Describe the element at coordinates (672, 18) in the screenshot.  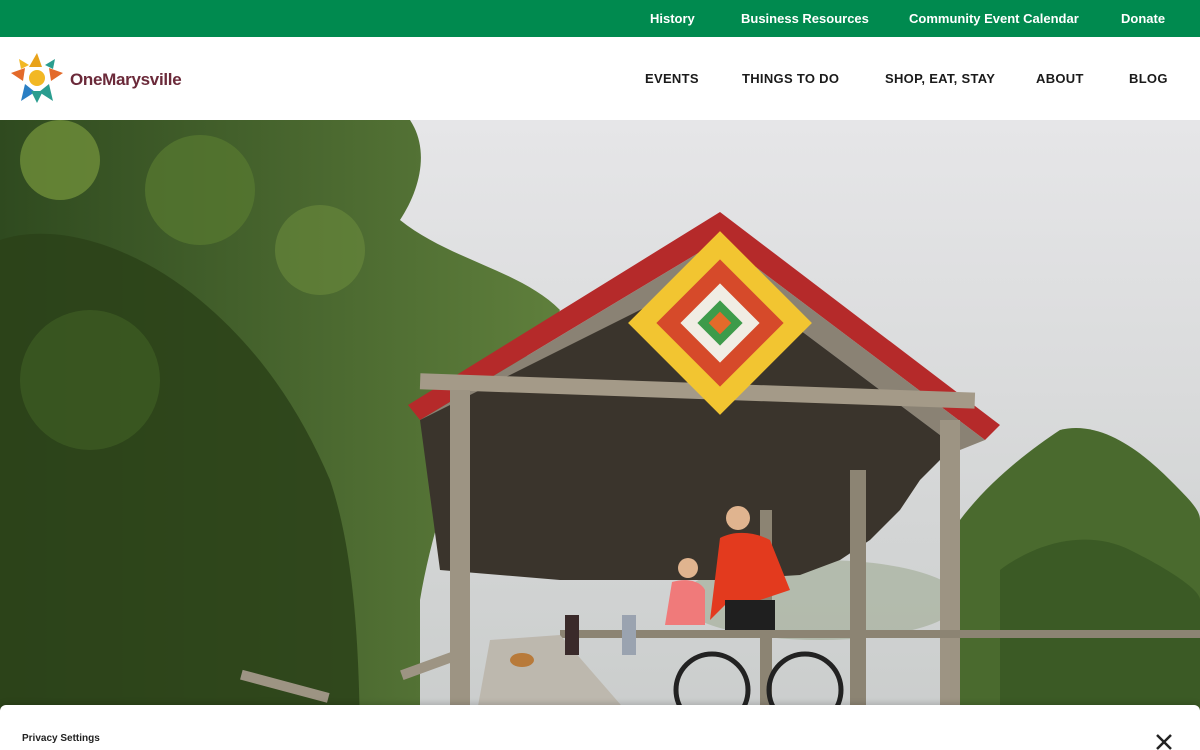
I see `topbar-link-history: History` at that location.